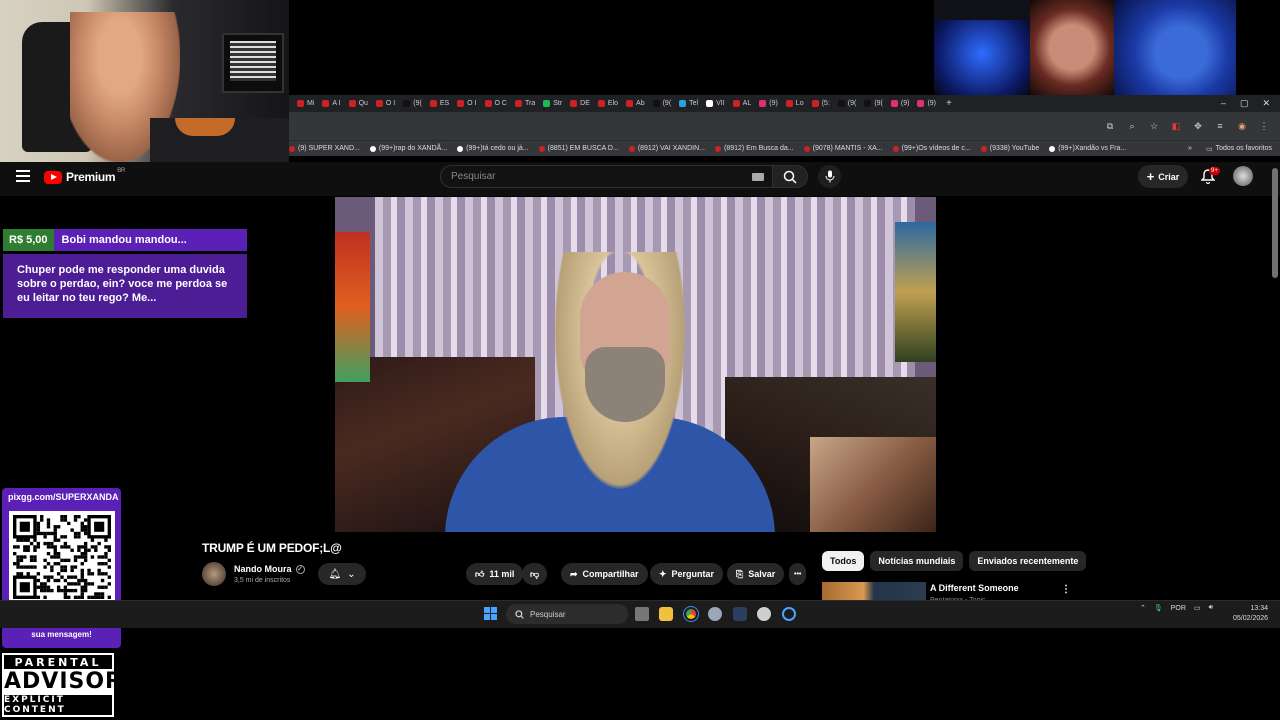 This screenshot has height=720, width=1280. Describe the element at coordinates (974, 588) in the screenshot. I see `related-video-title: A Different Someone` at that location.